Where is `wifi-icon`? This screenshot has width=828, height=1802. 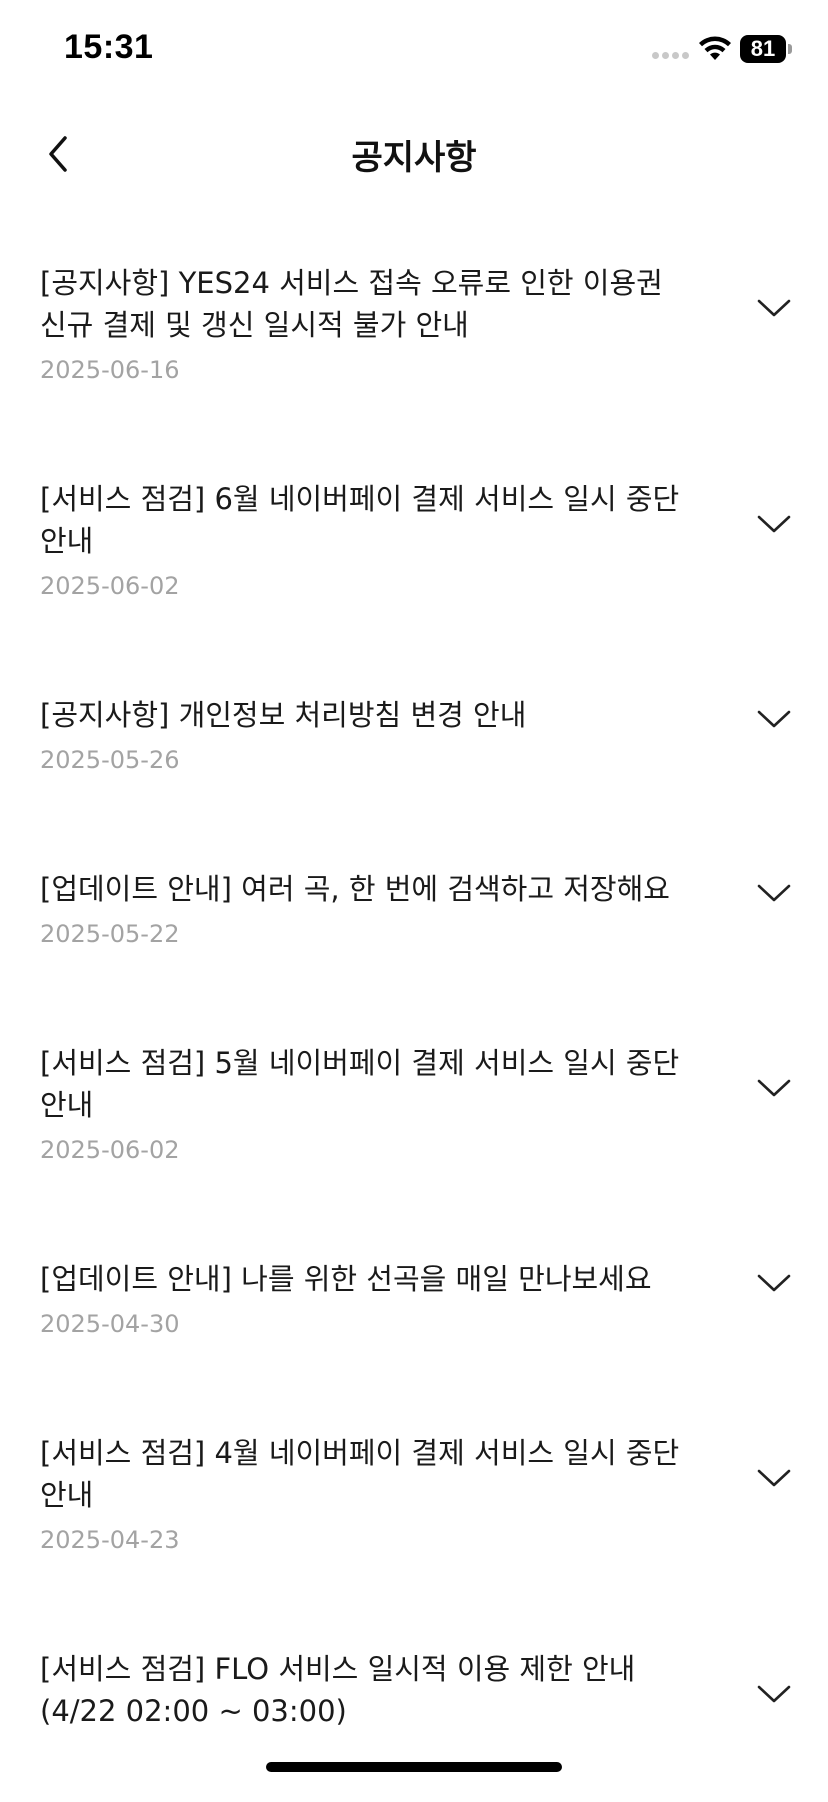 wifi-icon is located at coordinates (715, 48).